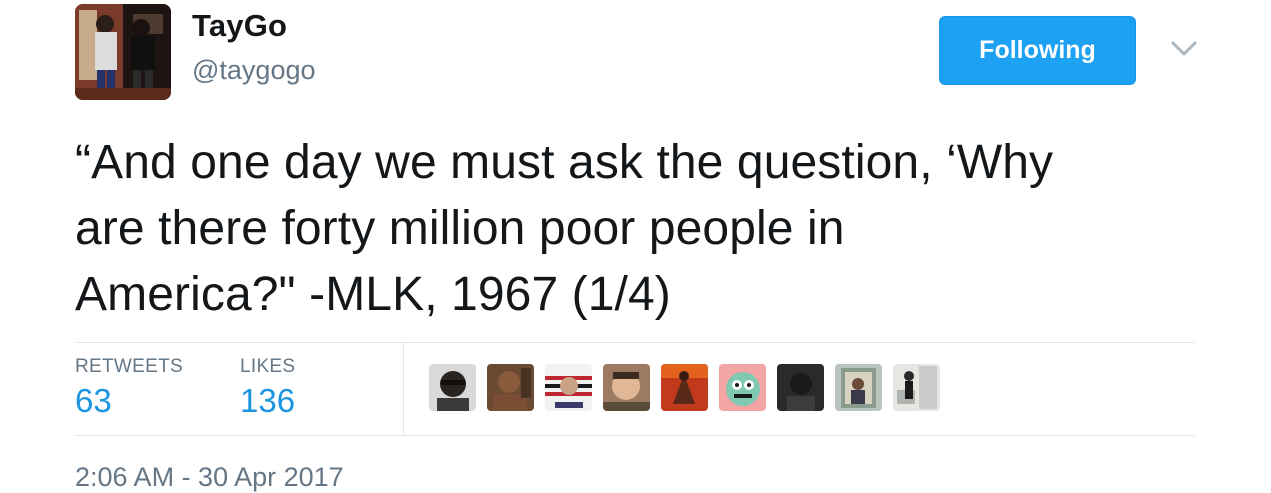  What do you see at coordinates (93, 400) in the screenshot?
I see `retweets-count: 63` at bounding box center [93, 400].